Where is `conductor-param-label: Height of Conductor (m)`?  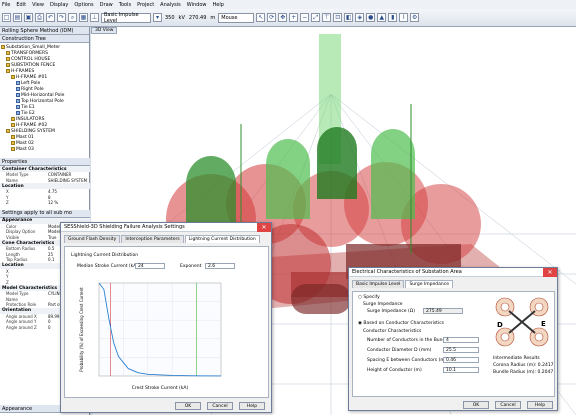
conductor-param-label: Height of Conductor (m) is located at coordinates (394, 370).